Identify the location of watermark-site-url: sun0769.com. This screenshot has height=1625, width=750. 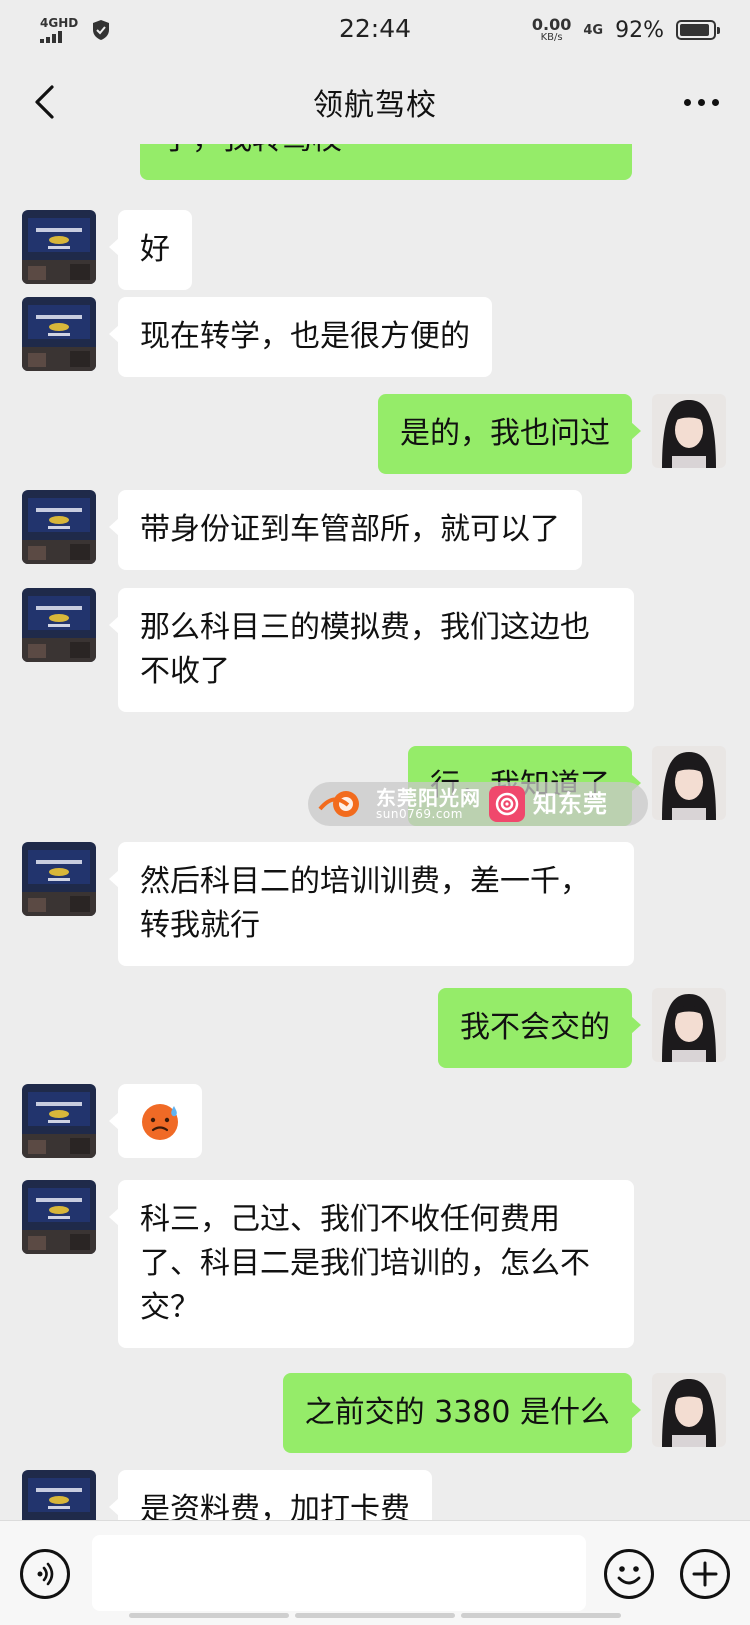
(419, 814).